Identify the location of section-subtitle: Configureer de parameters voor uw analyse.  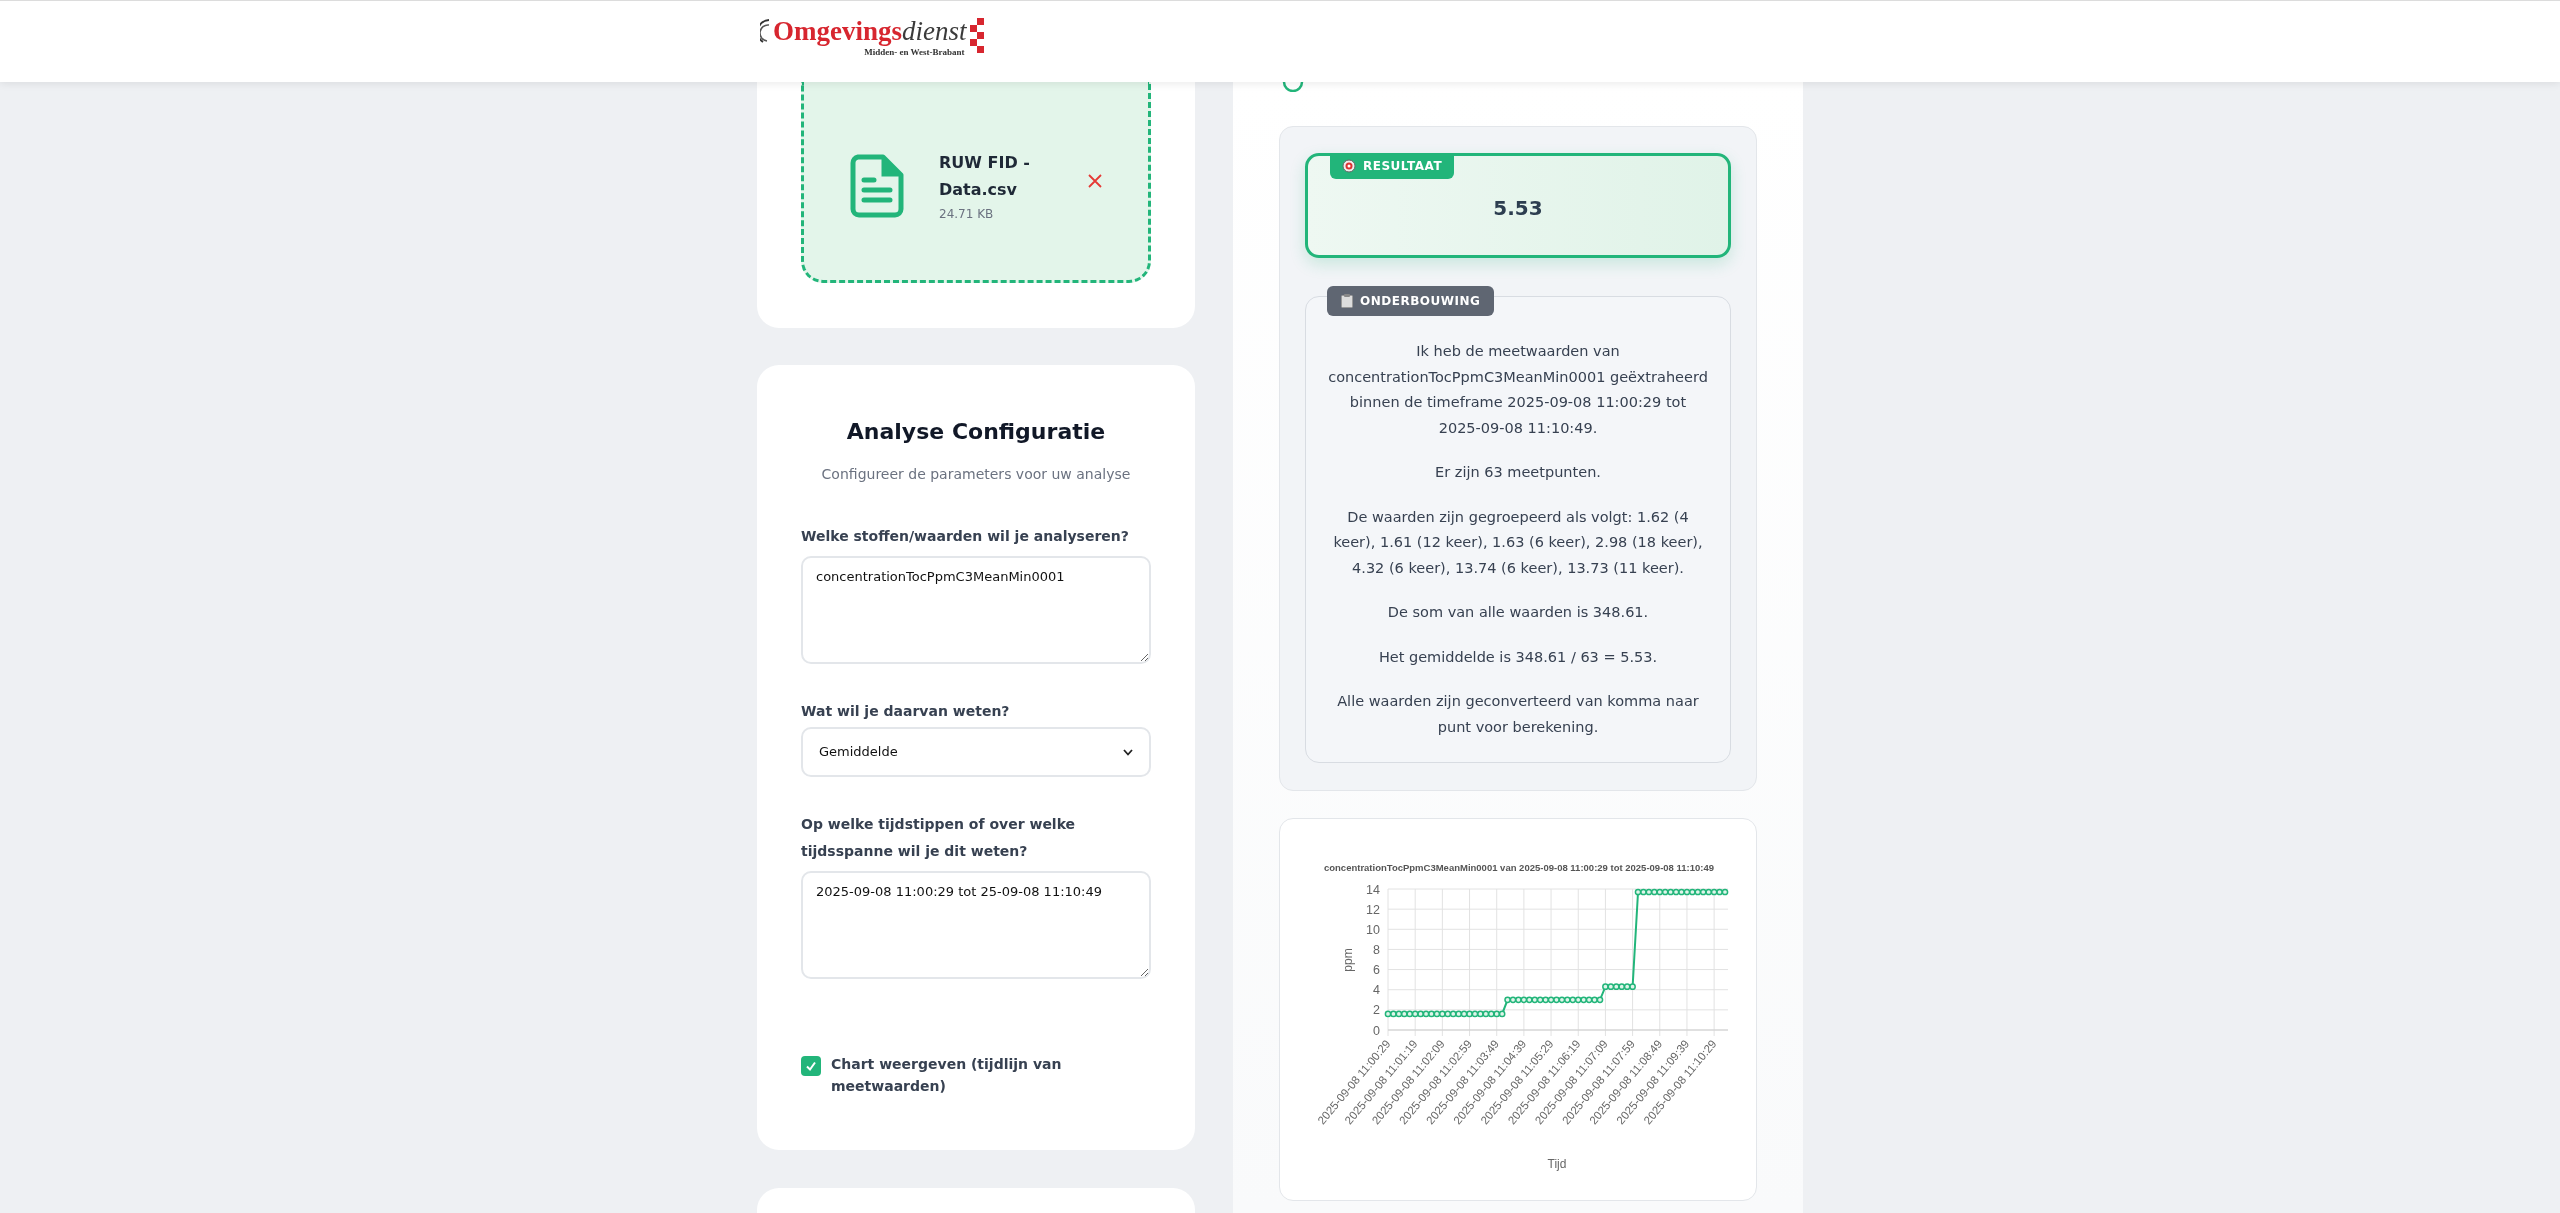
(976, 474).